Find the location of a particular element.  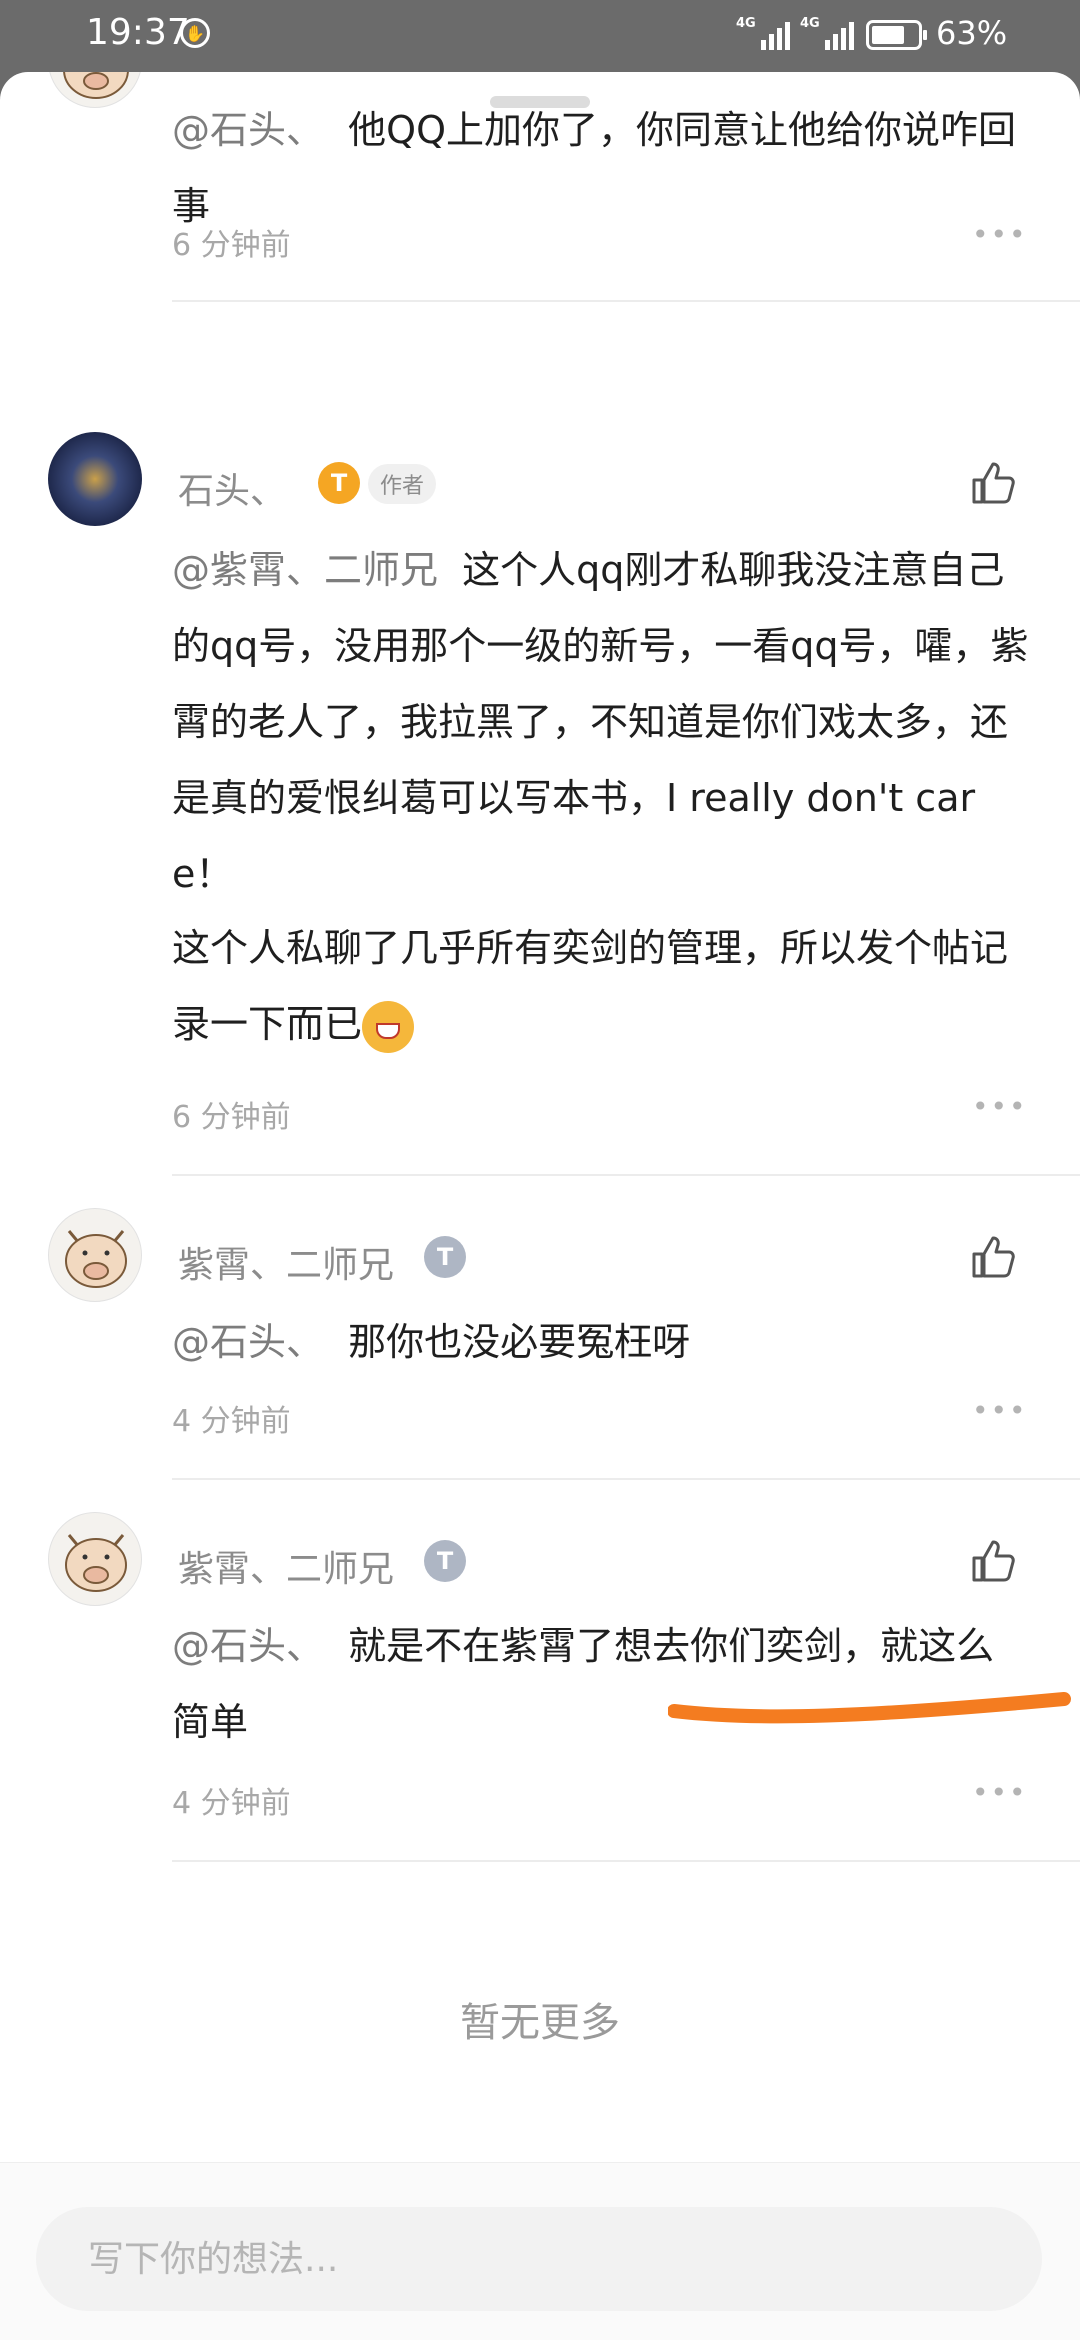

status-time: 19:37 is located at coordinates (138, 32).